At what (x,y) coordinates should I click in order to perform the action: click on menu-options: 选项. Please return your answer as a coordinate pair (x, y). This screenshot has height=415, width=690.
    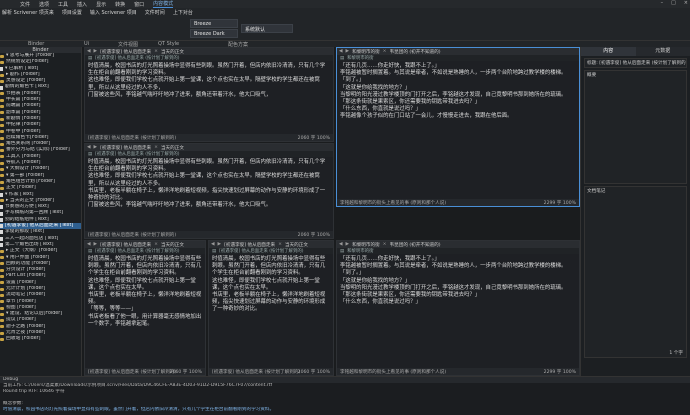
    Looking at the image, I should click on (44, 4).